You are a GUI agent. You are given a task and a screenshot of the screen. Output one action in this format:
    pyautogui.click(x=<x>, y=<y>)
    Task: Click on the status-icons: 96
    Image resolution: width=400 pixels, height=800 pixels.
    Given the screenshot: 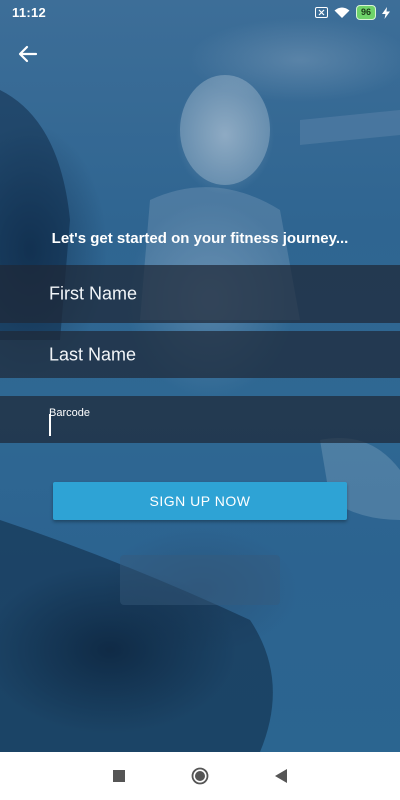 What is the action you would take?
    pyautogui.click(x=352, y=12)
    